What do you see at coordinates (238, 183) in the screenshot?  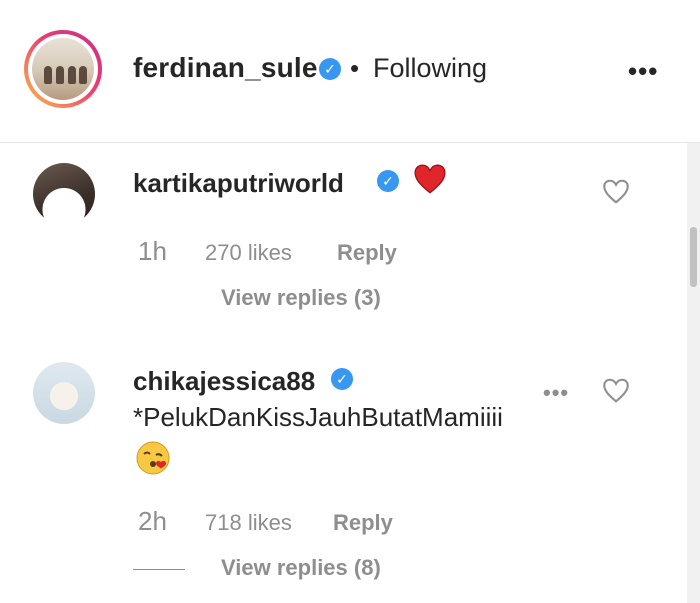 I see `comment-username: kartikaputriworld` at bounding box center [238, 183].